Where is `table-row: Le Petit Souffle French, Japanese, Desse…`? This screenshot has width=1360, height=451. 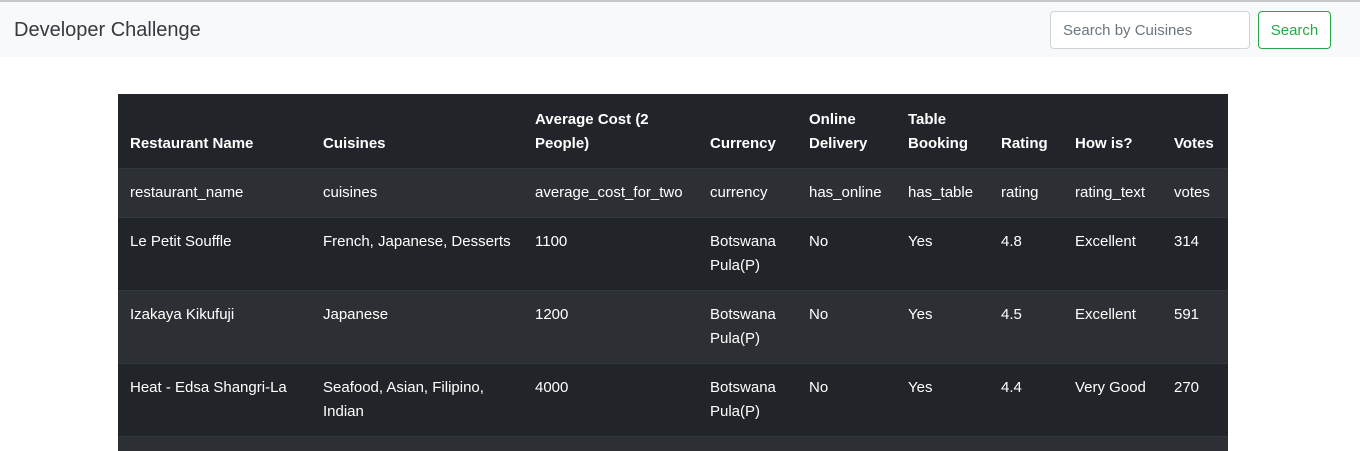 table-row: Le Petit Souffle French, Japanese, Desse… is located at coordinates (673, 254).